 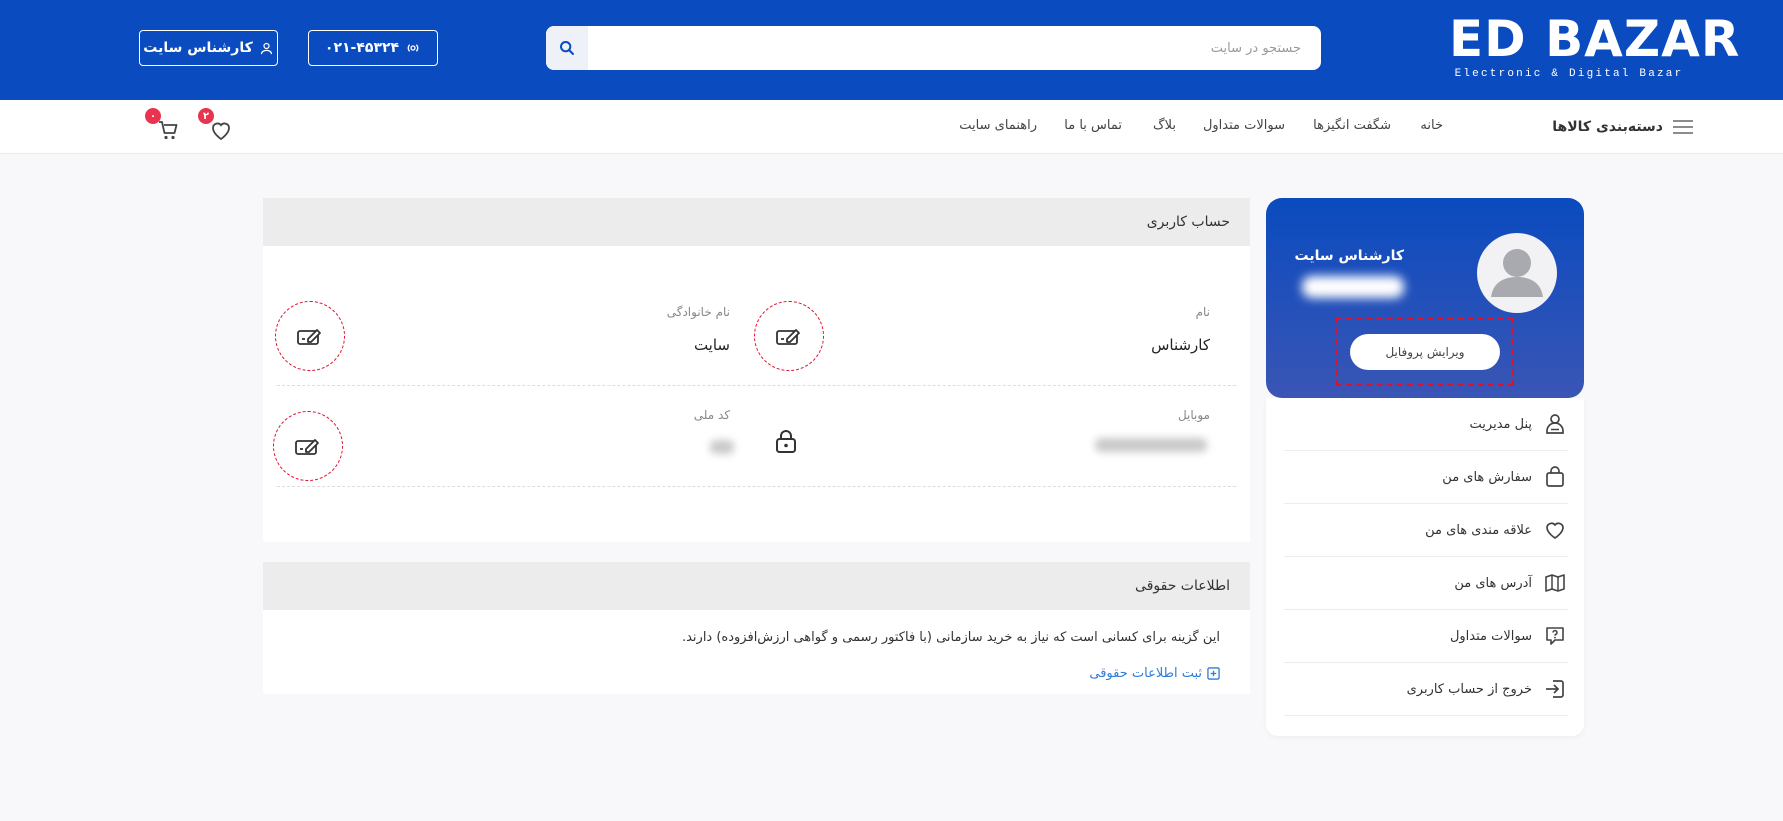 I want to click on user-account-button: کارشناس سایت, so click(x=208, y=48).